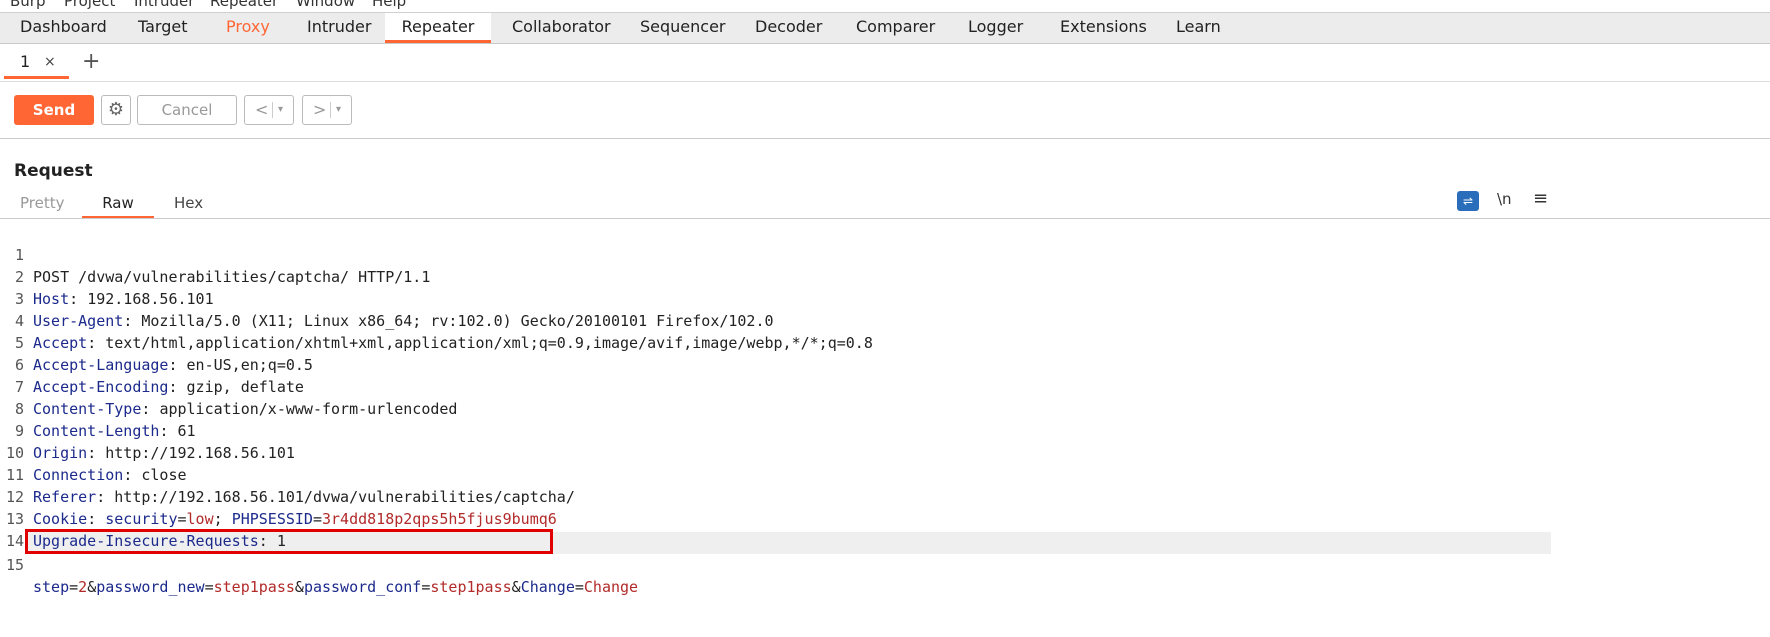 The width and height of the screenshot is (1770, 637). Describe the element at coordinates (36, 63) in the screenshot. I see `repeater-tab-1: 1 ×` at that location.